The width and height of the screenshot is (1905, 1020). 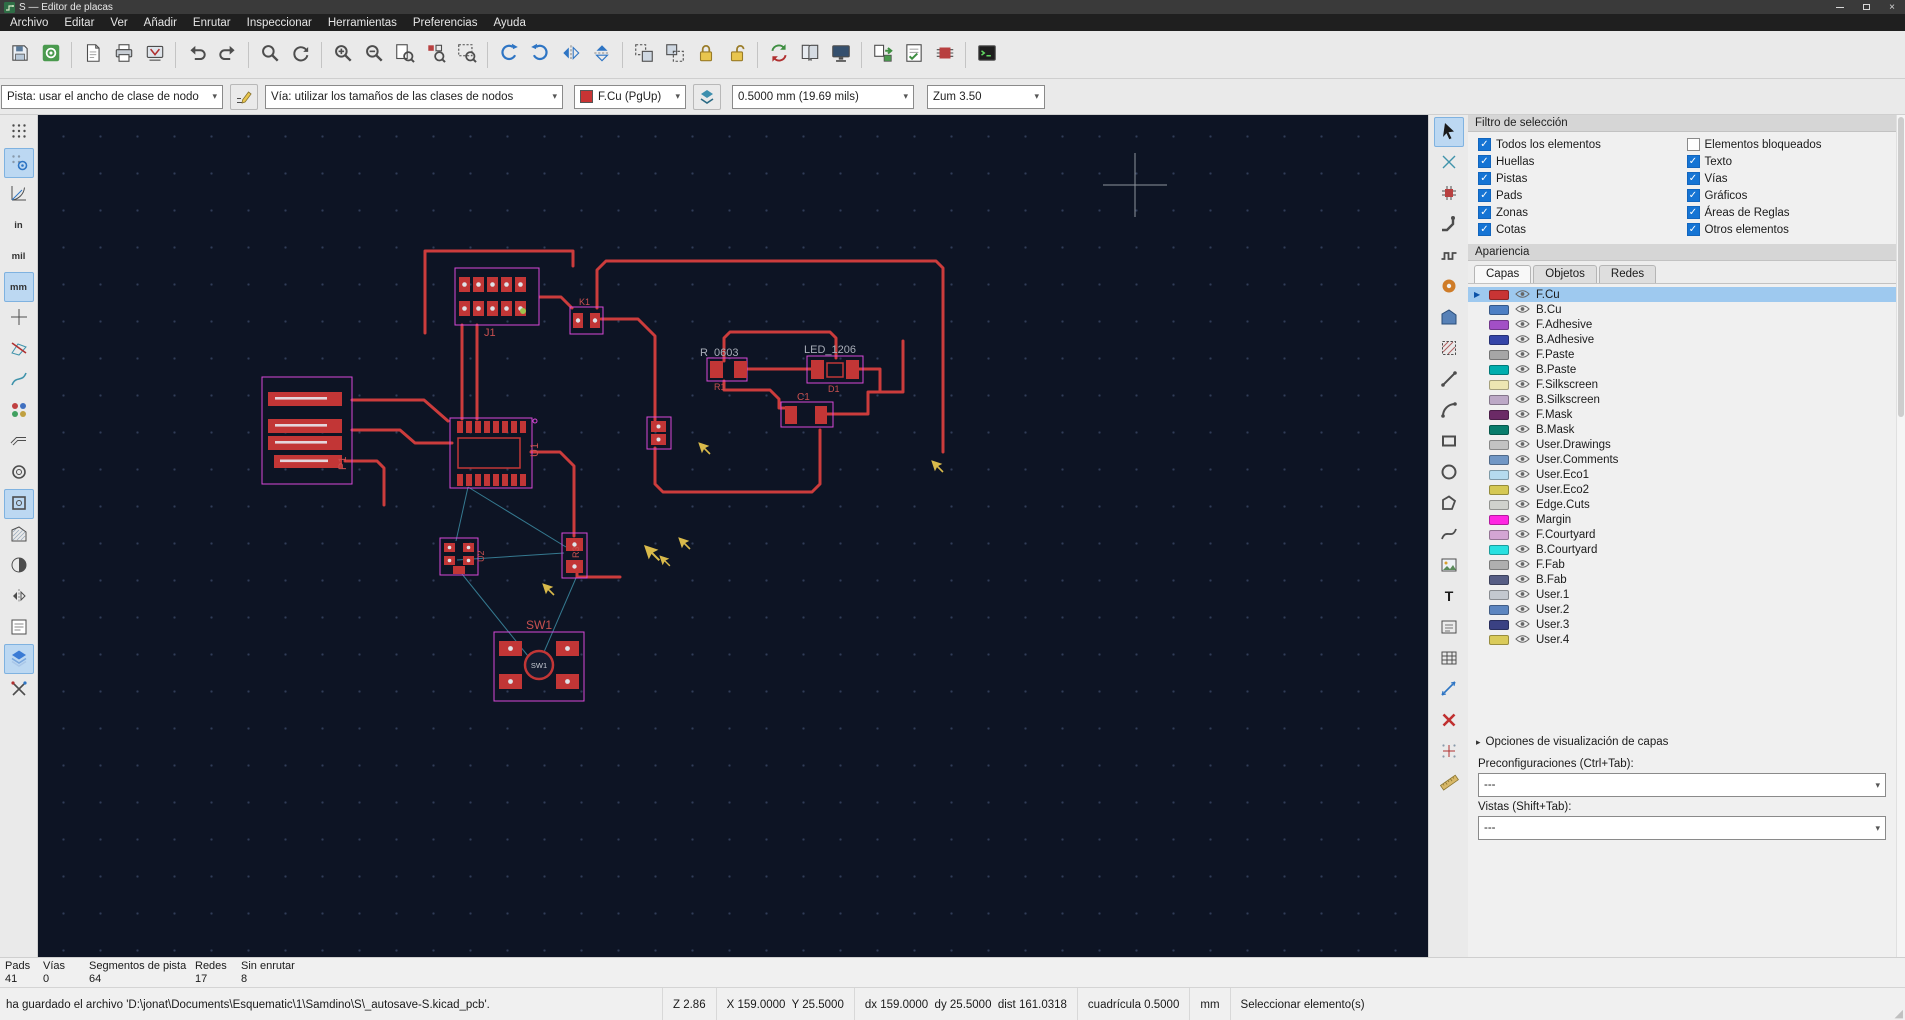 What do you see at coordinates (269, 54) in the screenshot?
I see `find-button` at bounding box center [269, 54].